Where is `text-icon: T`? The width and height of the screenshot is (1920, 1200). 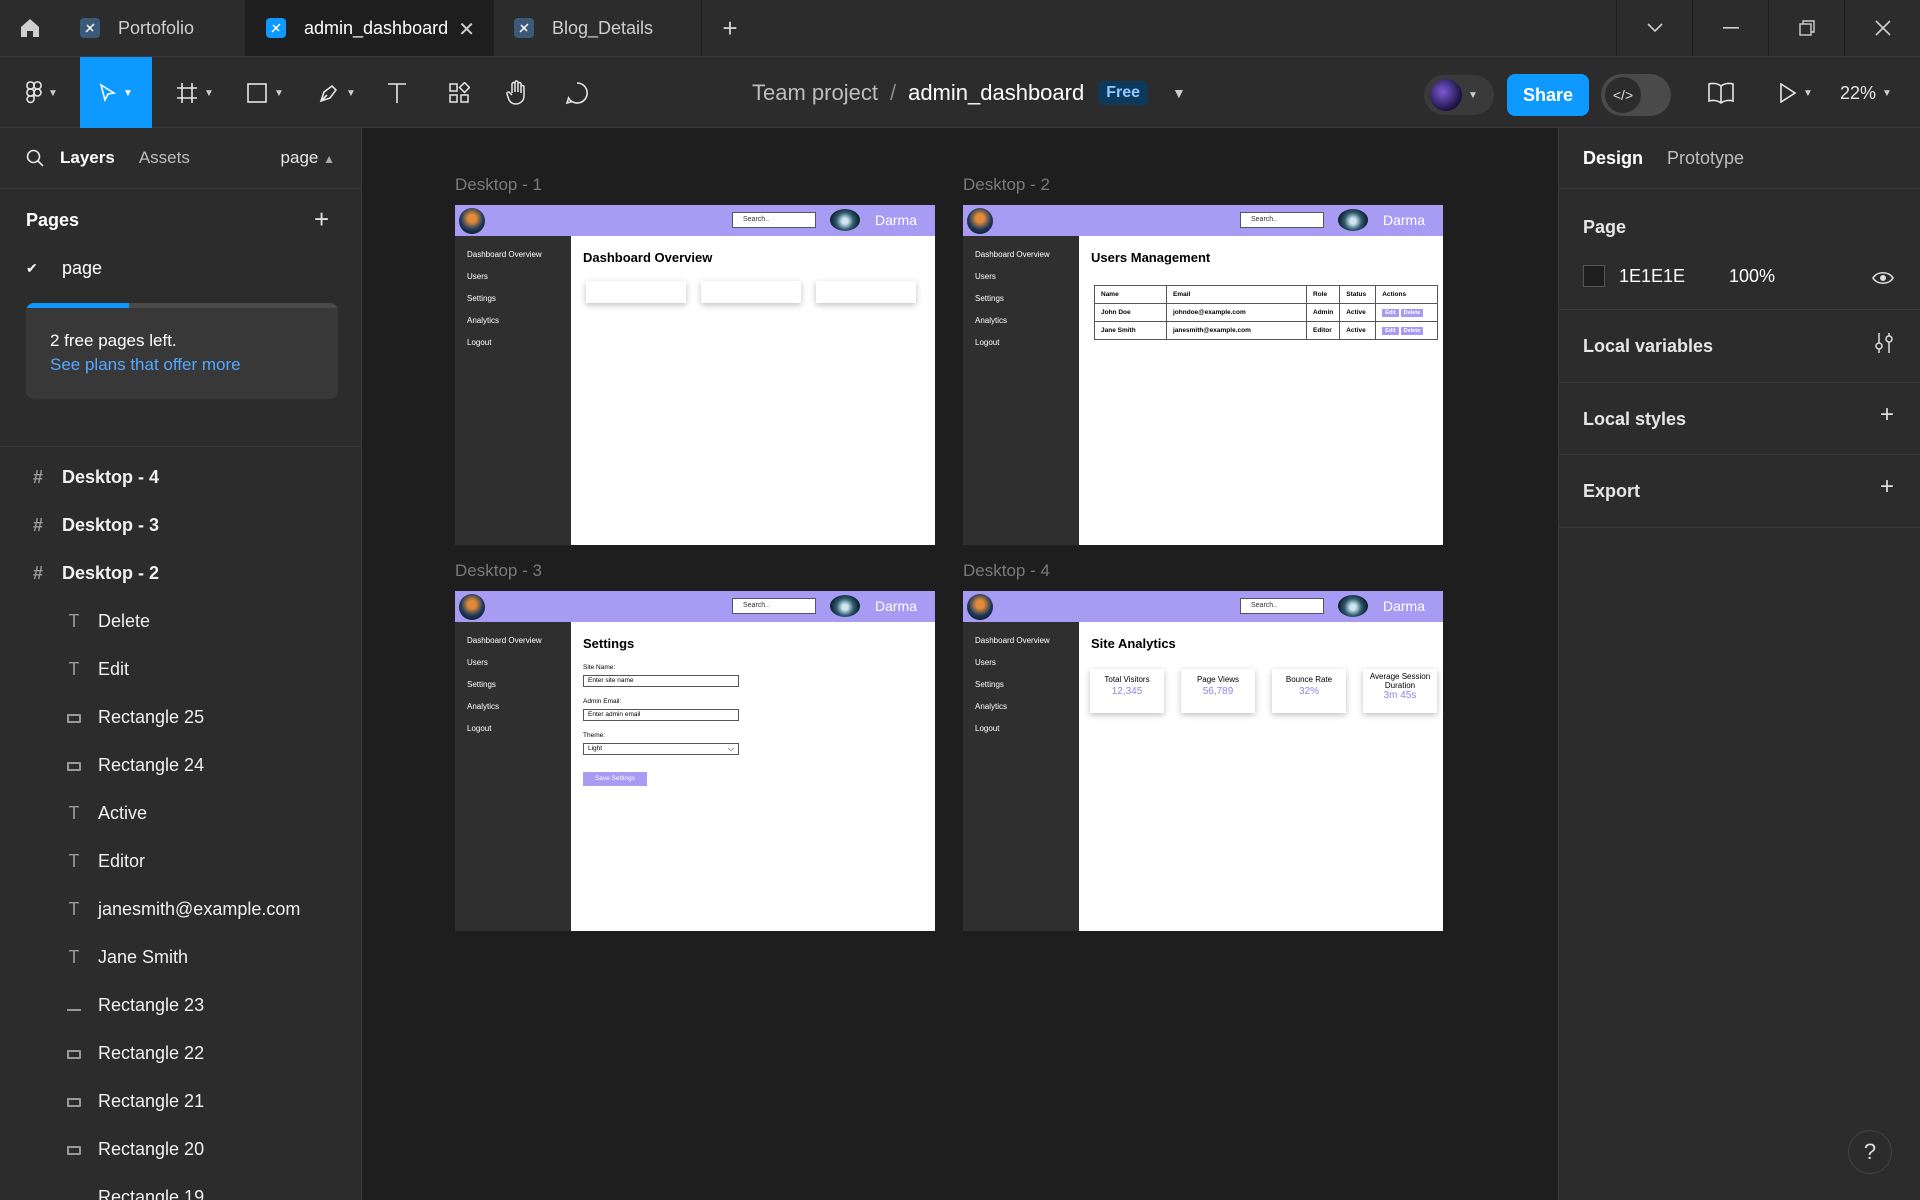 text-icon: T is located at coordinates (74, 668).